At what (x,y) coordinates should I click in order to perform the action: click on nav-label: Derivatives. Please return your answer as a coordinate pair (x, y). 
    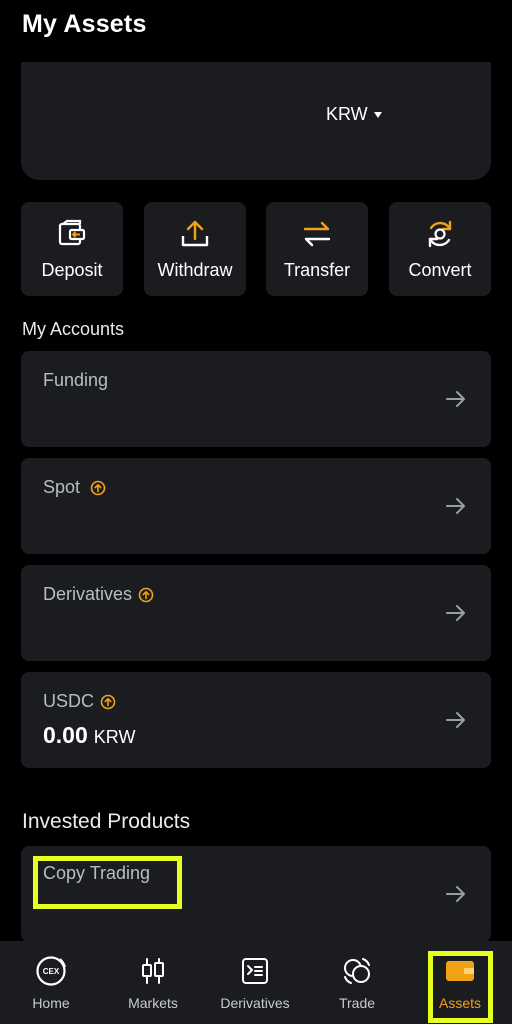
    Looking at the image, I should click on (255, 1003).